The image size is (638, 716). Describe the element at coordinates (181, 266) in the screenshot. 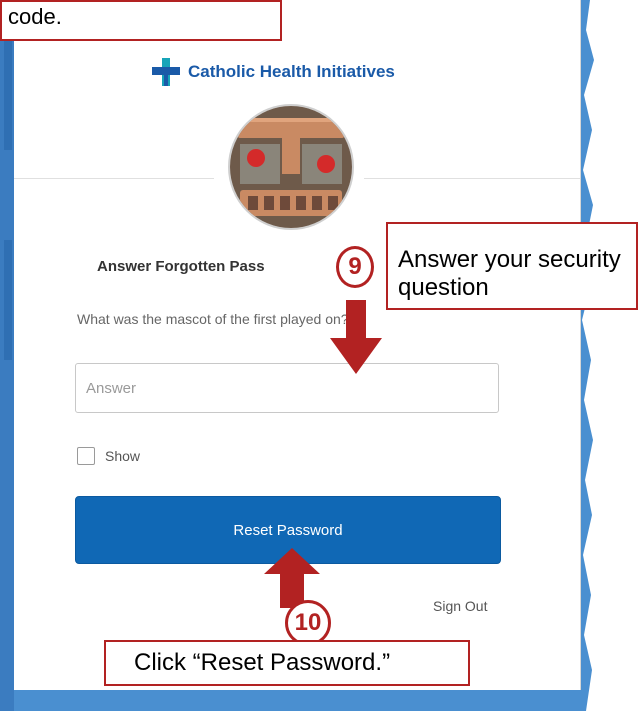

I see `page-heading: Answer Forgotten Pass` at that location.